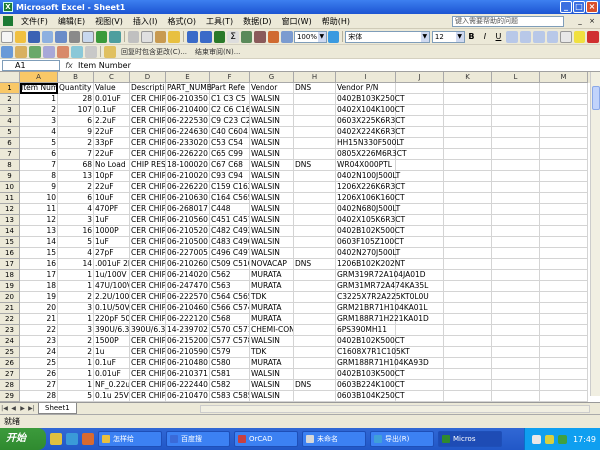 The image size is (600, 450). I want to click on cell-f15: C483 C490, so click(230, 242).